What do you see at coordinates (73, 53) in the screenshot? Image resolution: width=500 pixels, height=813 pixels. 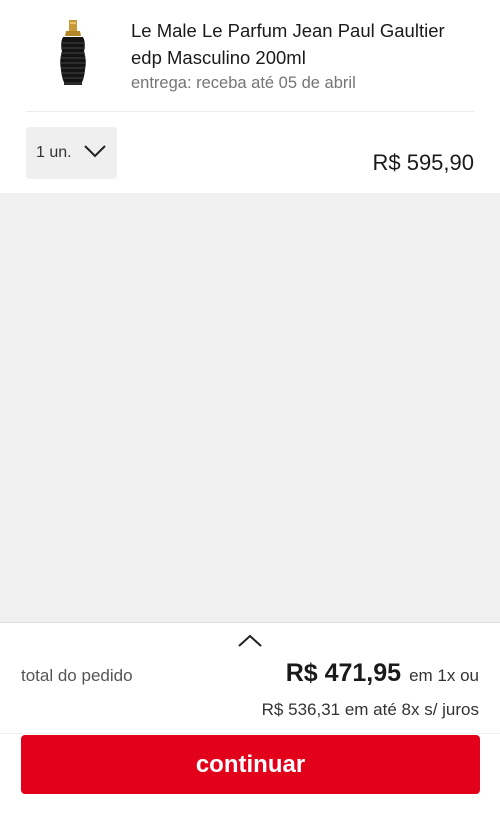 I see `perfume-bottle-icon` at bounding box center [73, 53].